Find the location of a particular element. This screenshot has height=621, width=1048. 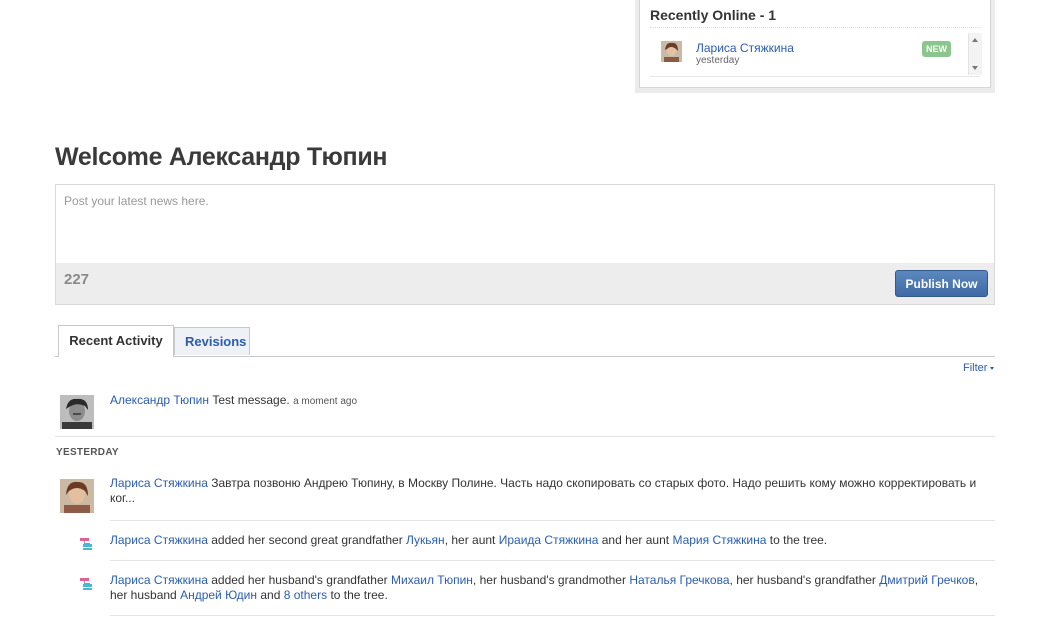

person-link: Мария Стяжкина is located at coordinates (719, 540).